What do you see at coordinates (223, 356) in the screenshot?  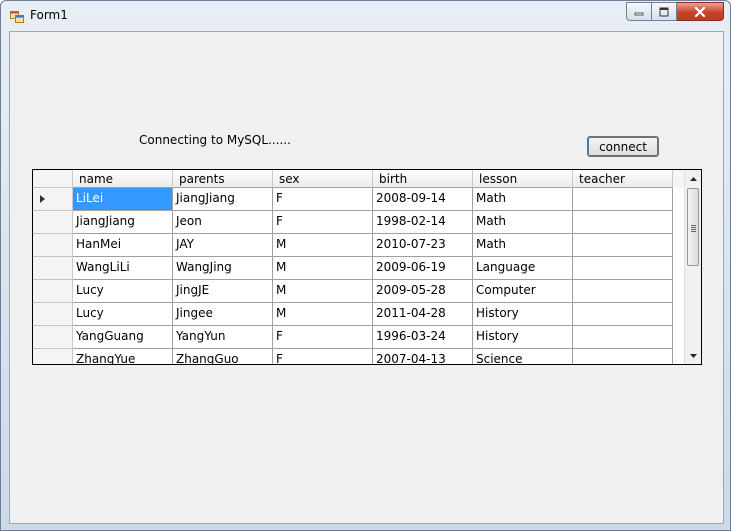 I see `table-cell: ZhangGuo` at bounding box center [223, 356].